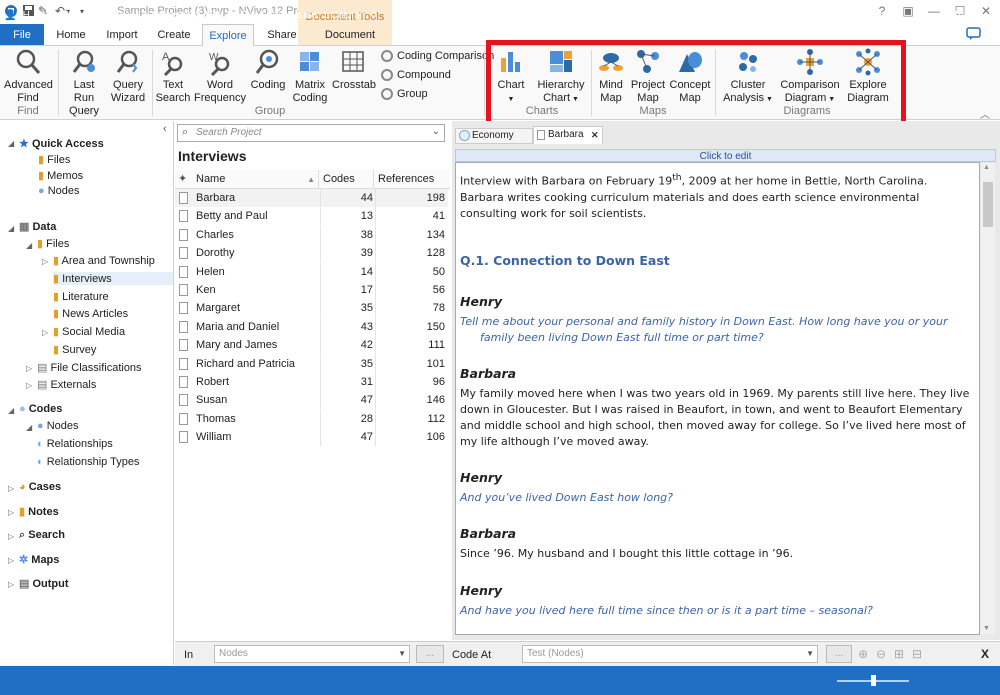 This screenshot has height=695, width=1000. What do you see at coordinates (404, 94) in the screenshot?
I see `group-query-button: Group` at bounding box center [404, 94].